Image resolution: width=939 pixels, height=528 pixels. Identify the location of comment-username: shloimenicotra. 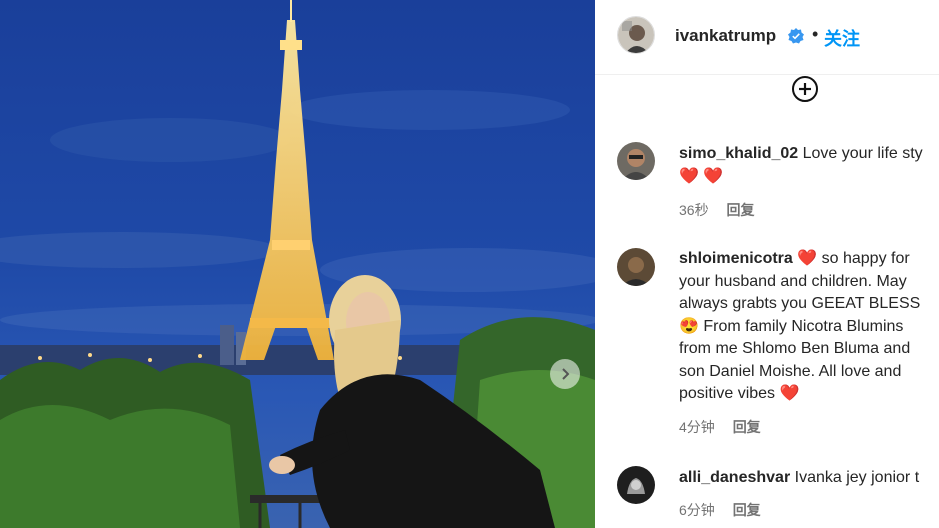
(736, 258).